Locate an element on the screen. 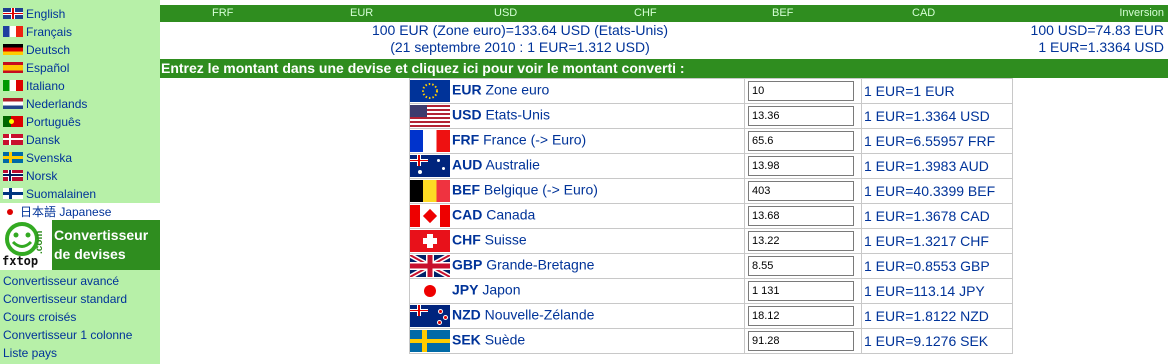 The width and height of the screenshot is (1168, 364). amount-input-aud is located at coordinates (801, 166).